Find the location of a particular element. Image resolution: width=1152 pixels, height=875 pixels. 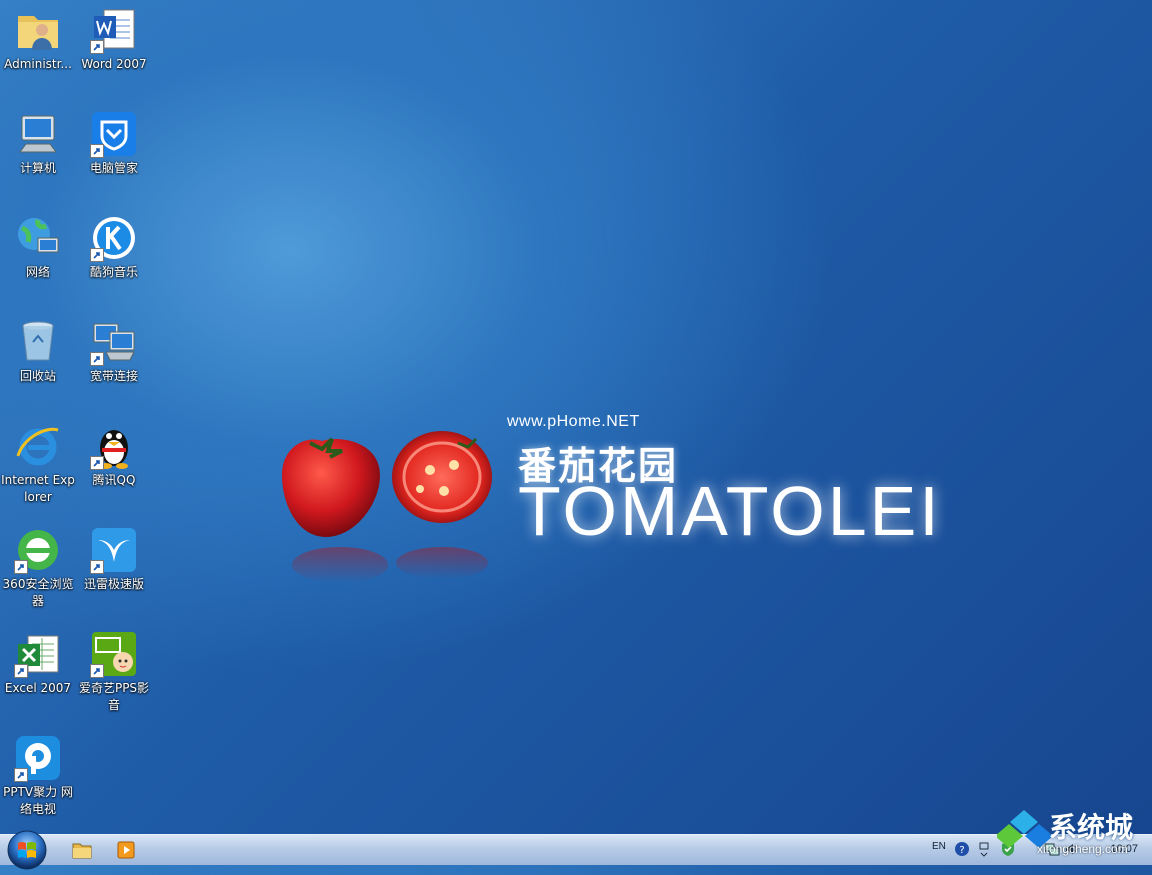

icon-label: 迅雷极速版 is located at coordinates (113, 584).